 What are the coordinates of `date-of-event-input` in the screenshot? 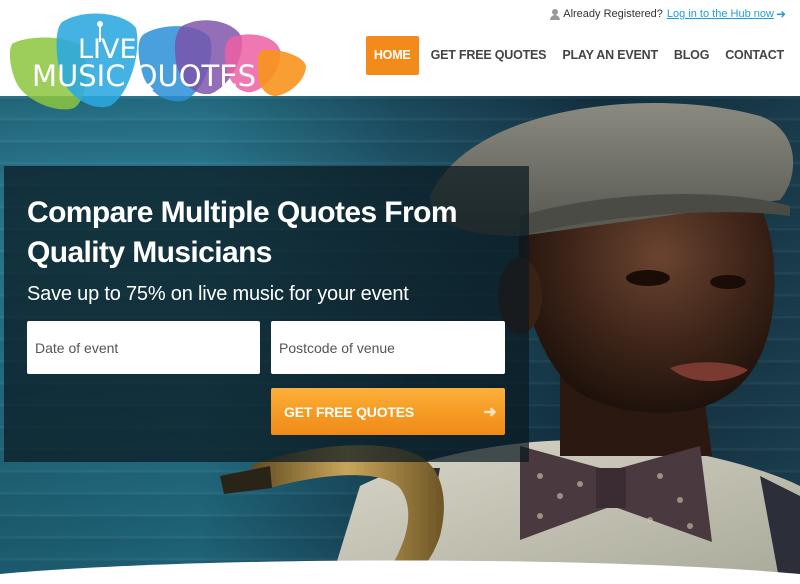 It's located at (143, 347).